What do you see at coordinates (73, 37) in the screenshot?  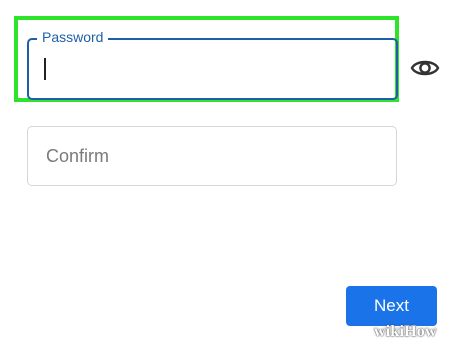 I see `password-label: Password` at bounding box center [73, 37].